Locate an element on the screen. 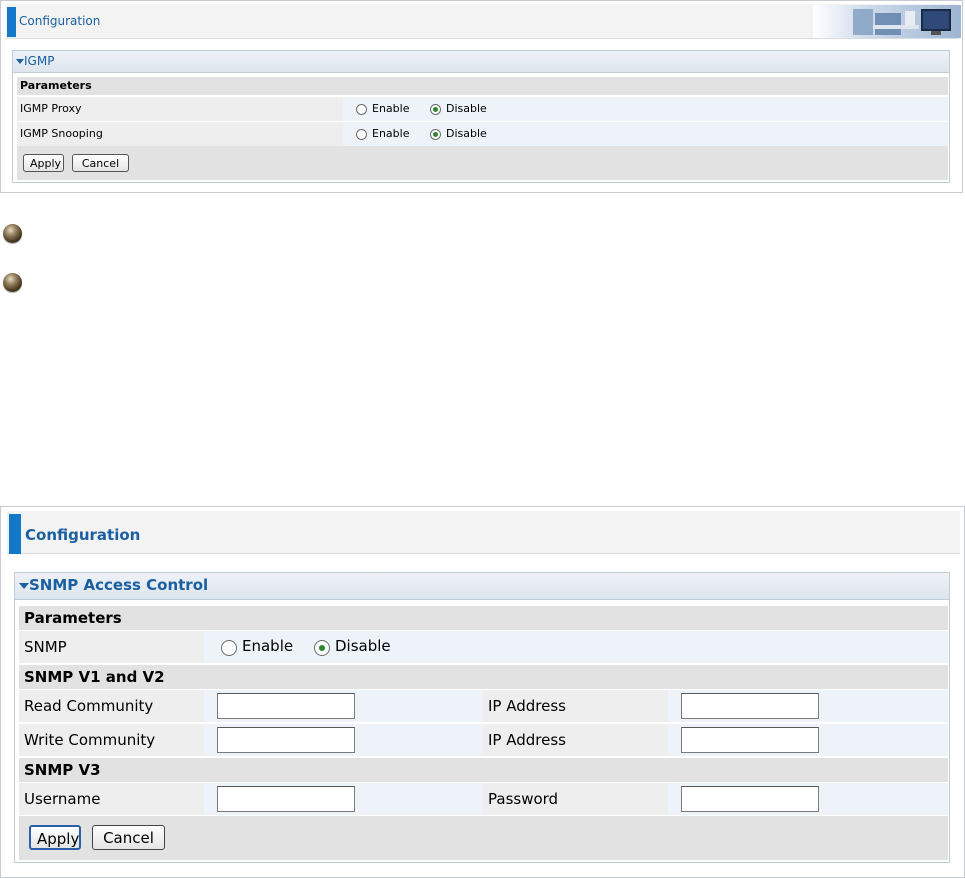  igmp-section-title: IGMP is located at coordinates (39, 61).